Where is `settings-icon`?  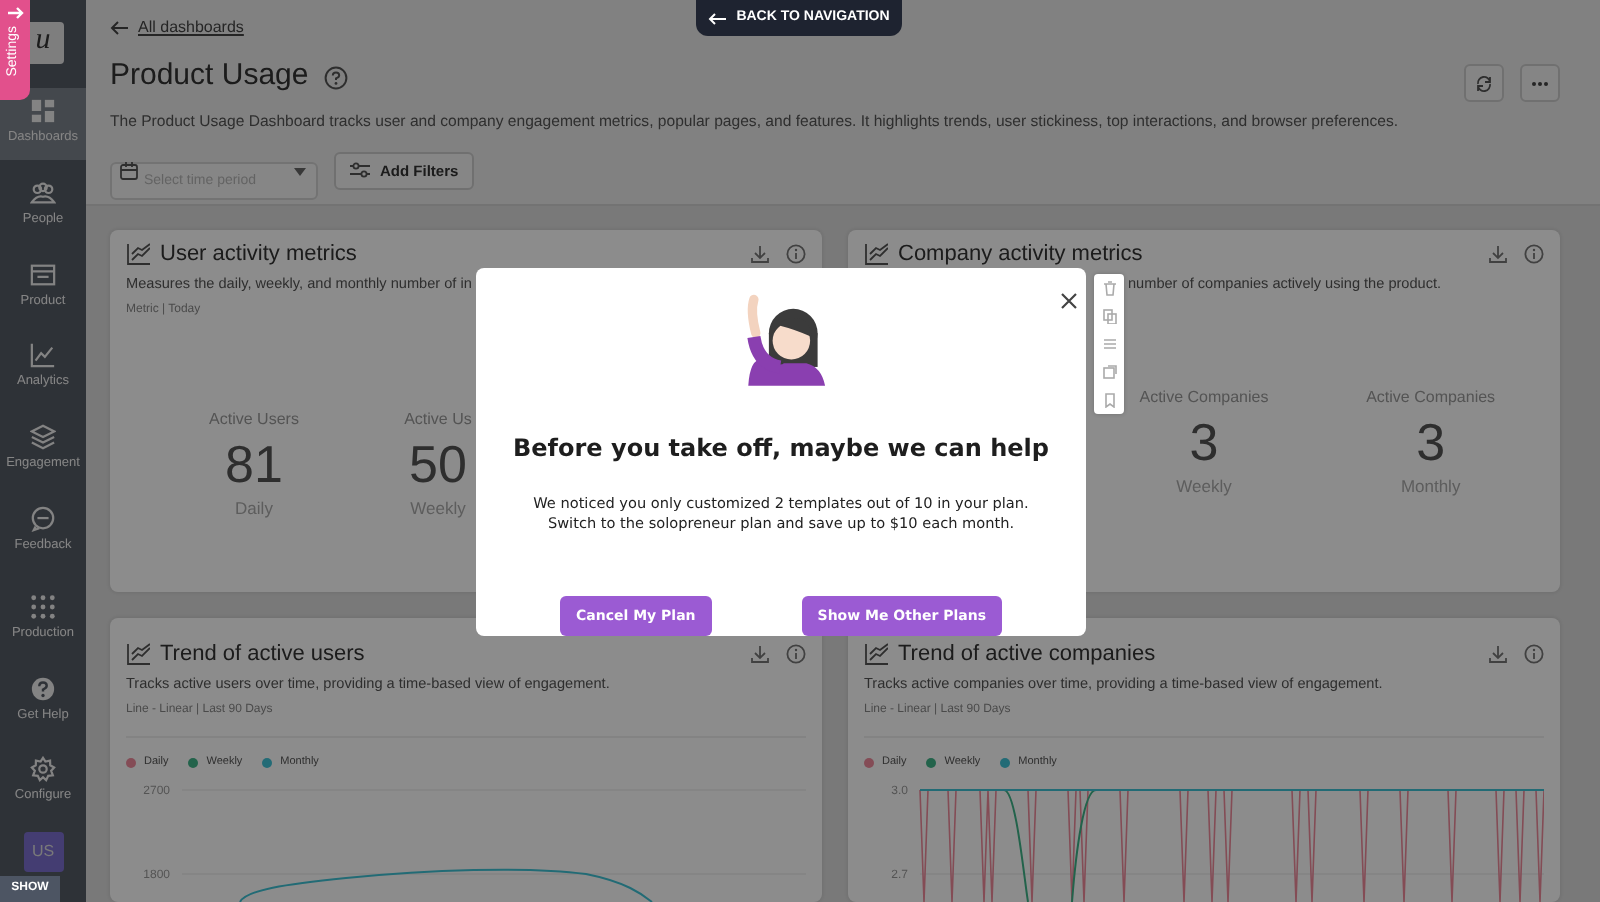
settings-icon is located at coordinates (43, 769).